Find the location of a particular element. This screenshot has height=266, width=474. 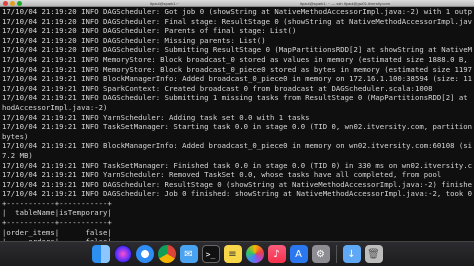

dock: ✉ >_ ≡ ♪ A ⚙ ↓ 🗑 is located at coordinates (237, 253).